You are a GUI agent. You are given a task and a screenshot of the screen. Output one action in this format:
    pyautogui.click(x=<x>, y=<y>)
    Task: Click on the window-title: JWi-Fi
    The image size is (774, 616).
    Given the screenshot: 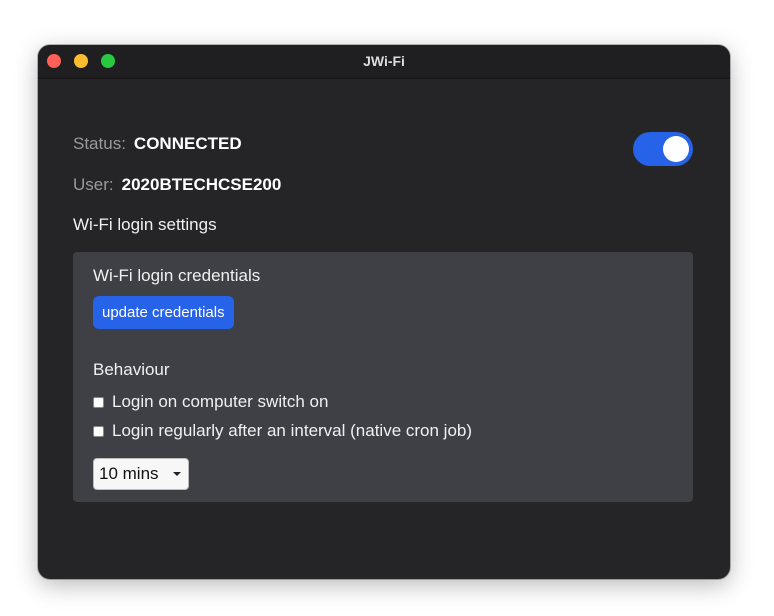 What is the action you would take?
    pyautogui.click(x=384, y=61)
    